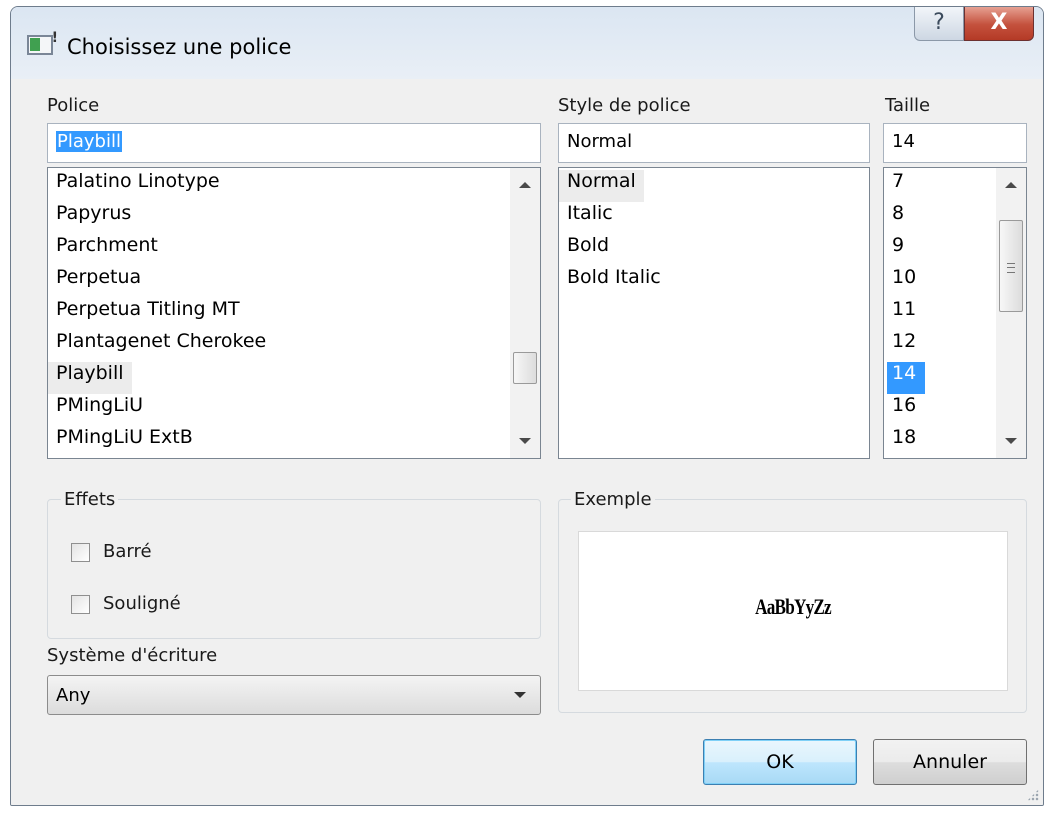 This screenshot has width=1056, height=815. Describe the element at coordinates (904, 346) in the screenshot. I see `list-item: 12` at that location.